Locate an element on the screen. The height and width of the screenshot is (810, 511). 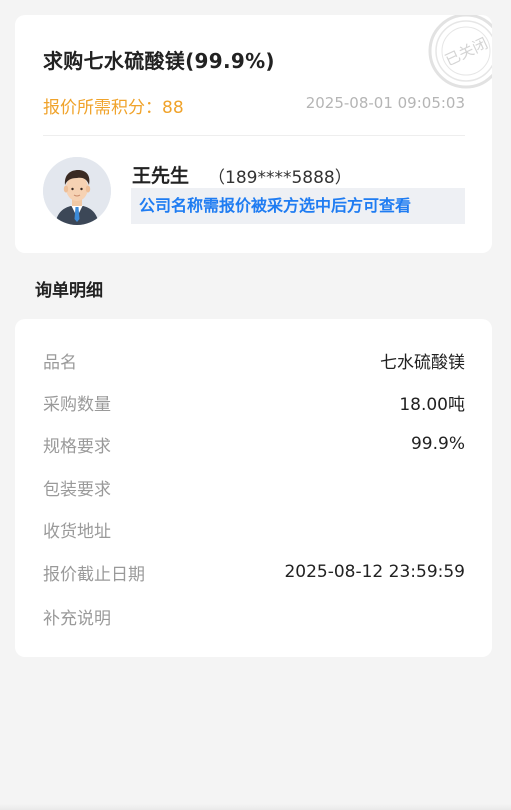
detail-row: 品名 七水硫酸镁 is located at coordinates (254, 360).